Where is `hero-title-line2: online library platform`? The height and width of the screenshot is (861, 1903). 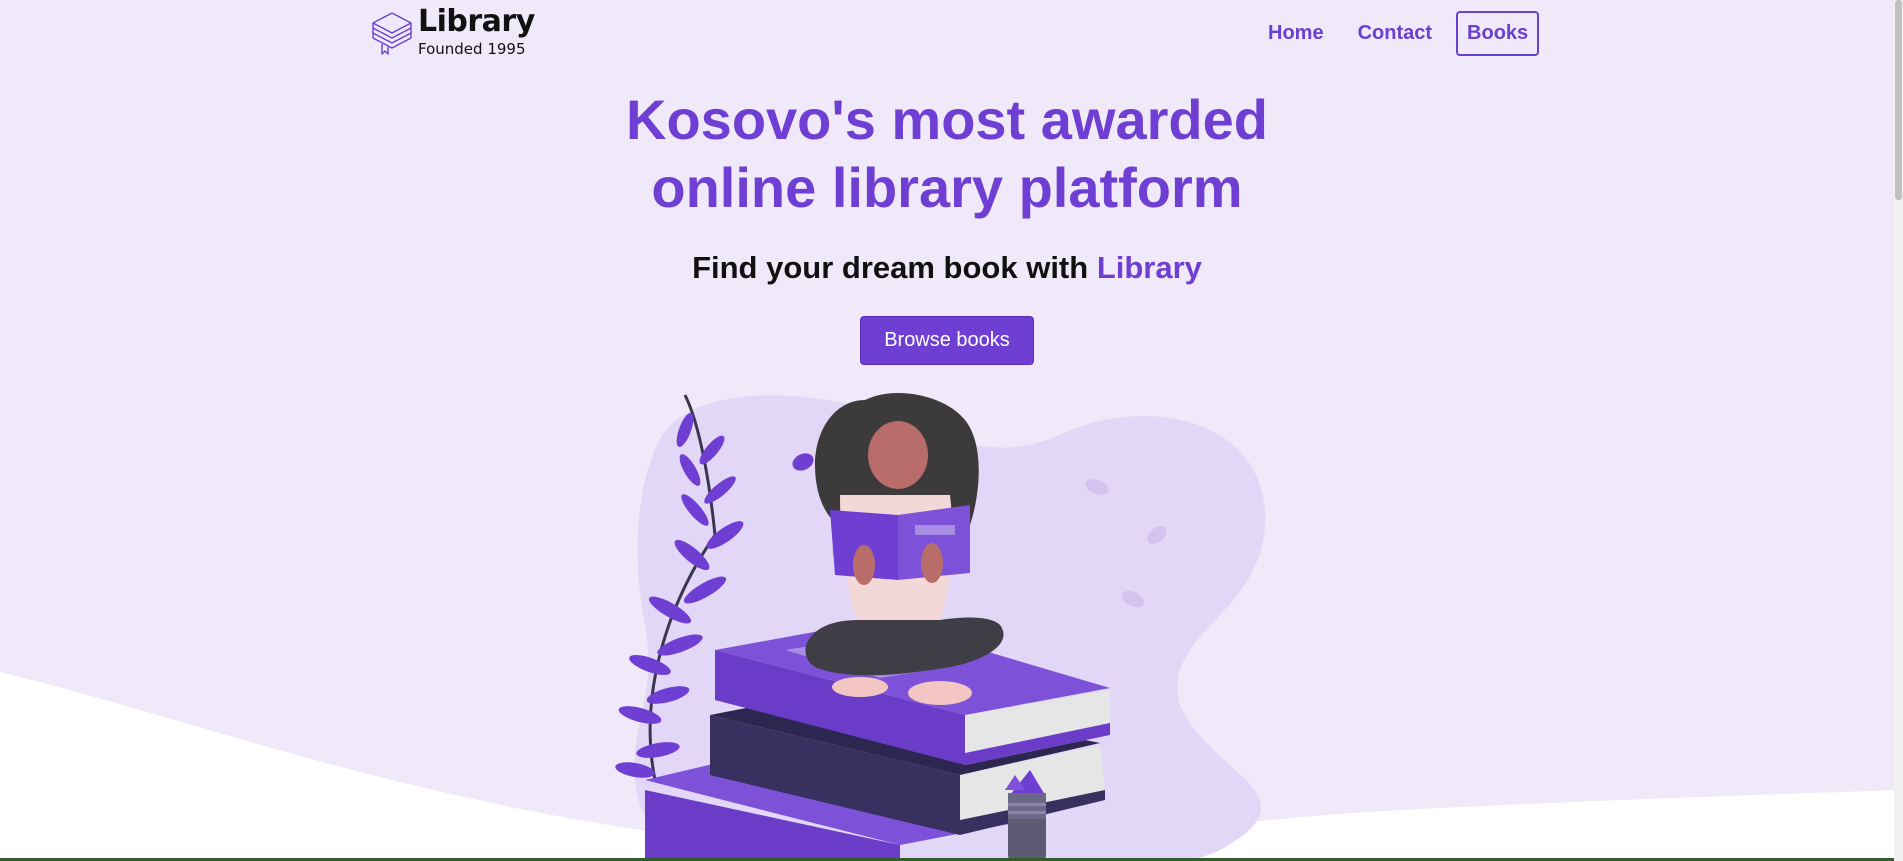 hero-title-line2: online library platform is located at coordinates (947, 187).